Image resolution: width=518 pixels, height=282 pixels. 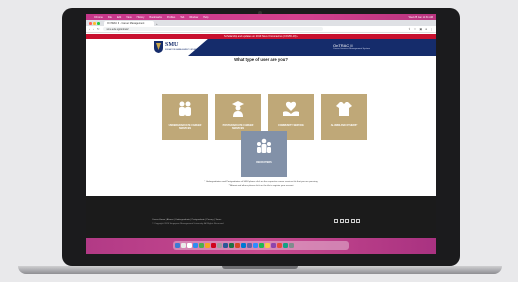 What do you see at coordinates (260, 267) in the screenshot?
I see `laptop-notch` at bounding box center [260, 267].